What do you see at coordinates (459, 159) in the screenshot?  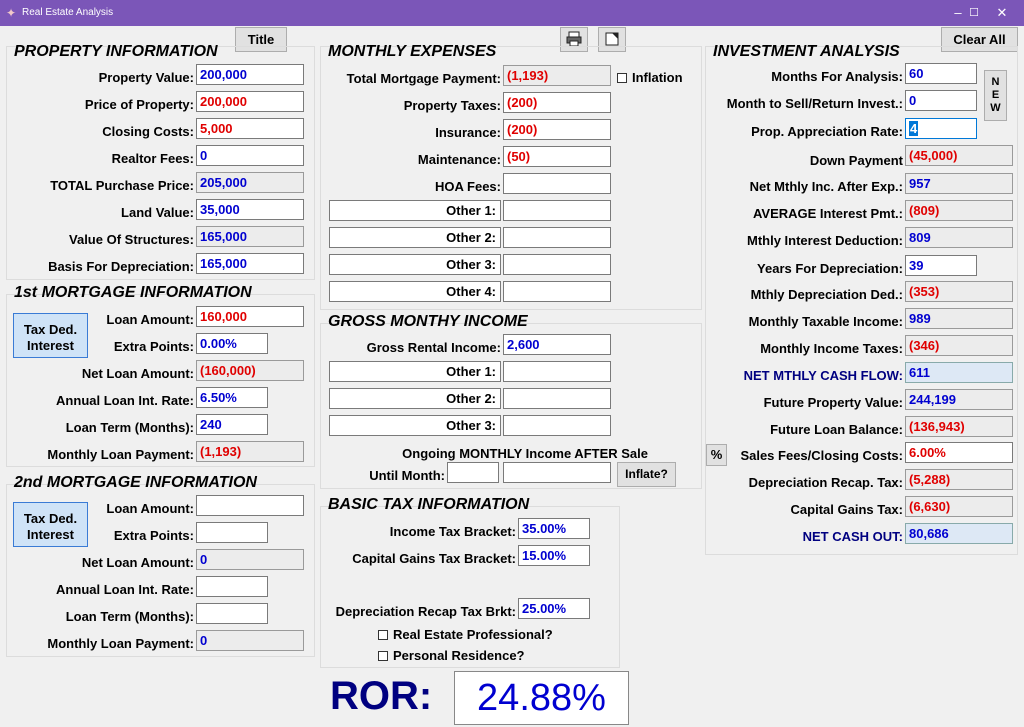 I see `maintenance-label: Maintenance:` at bounding box center [459, 159].